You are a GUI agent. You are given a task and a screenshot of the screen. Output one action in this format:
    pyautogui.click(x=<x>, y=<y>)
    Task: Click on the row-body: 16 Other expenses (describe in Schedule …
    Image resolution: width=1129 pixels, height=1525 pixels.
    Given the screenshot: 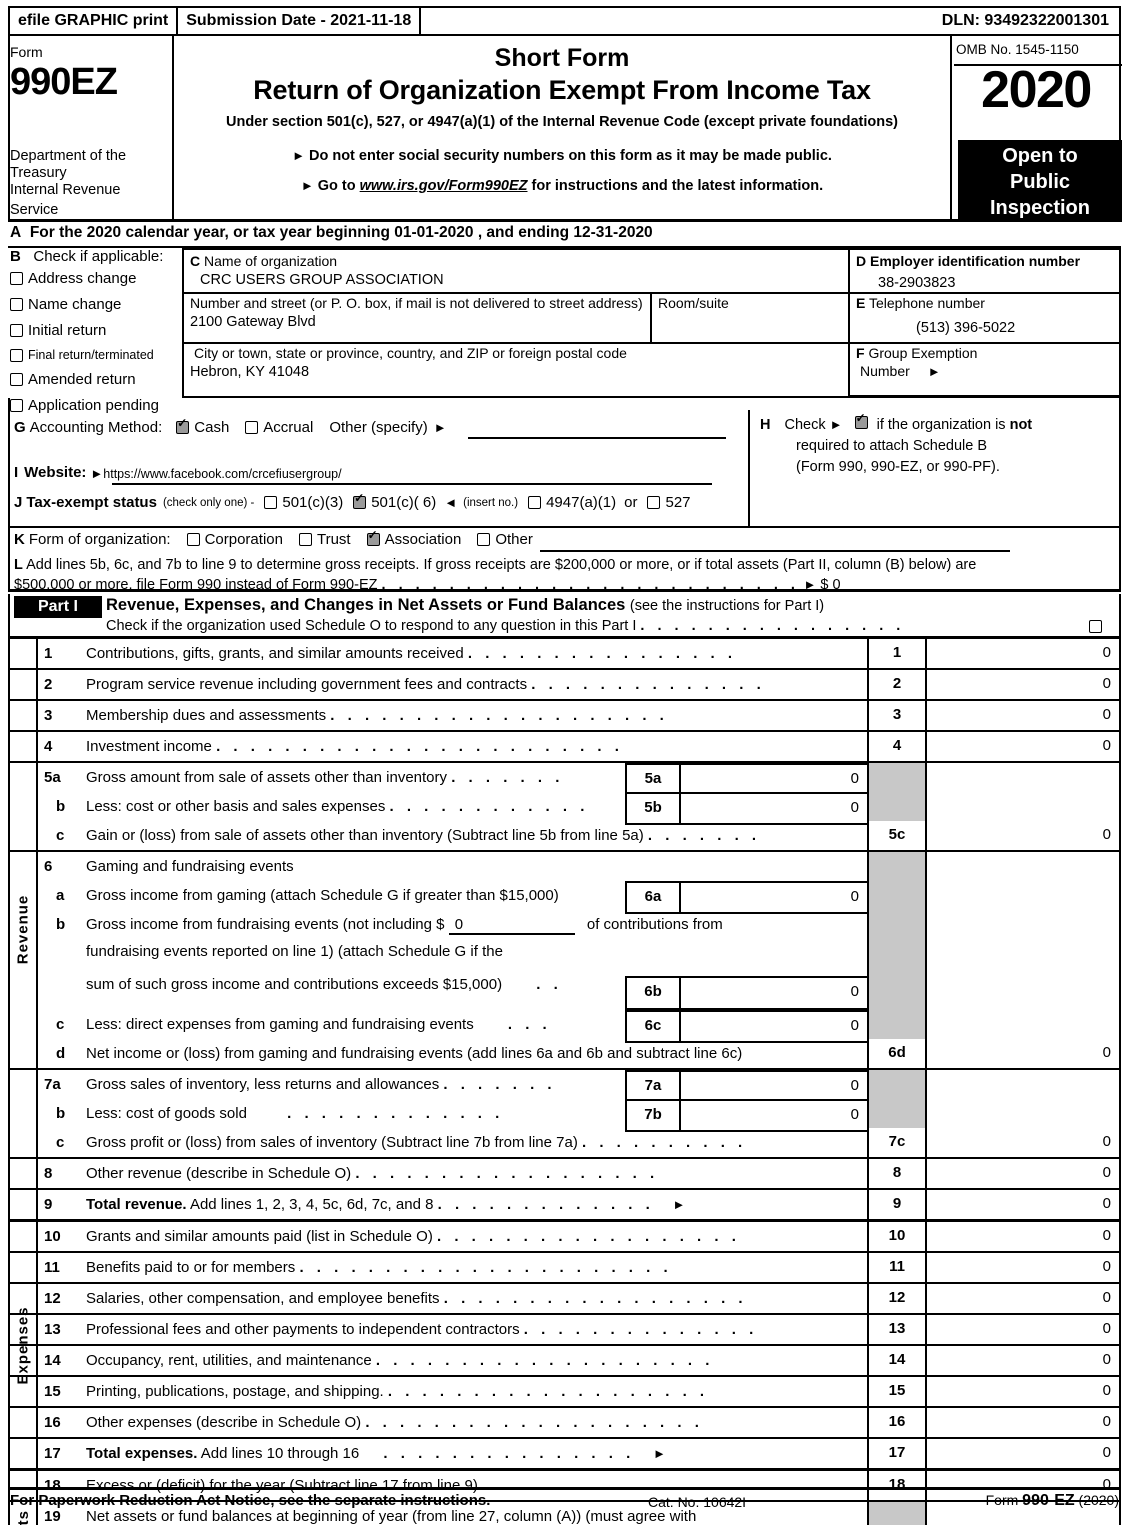 What is the action you would take?
    pyautogui.click(x=564, y=1422)
    